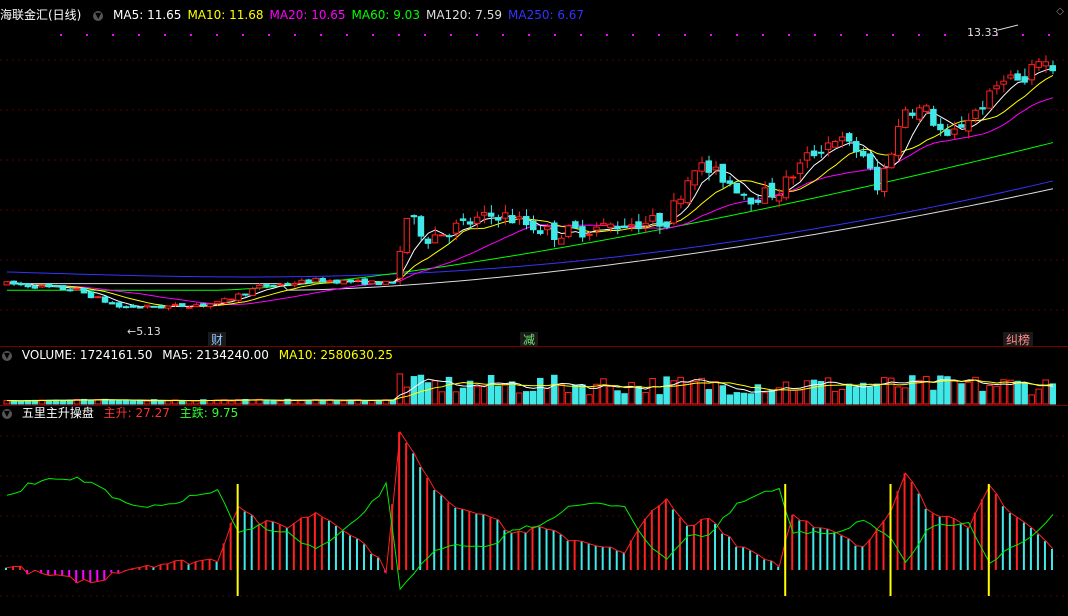  Describe the element at coordinates (57, 413) in the screenshot. I see `indicator-name: 五里主升操盘` at that location.